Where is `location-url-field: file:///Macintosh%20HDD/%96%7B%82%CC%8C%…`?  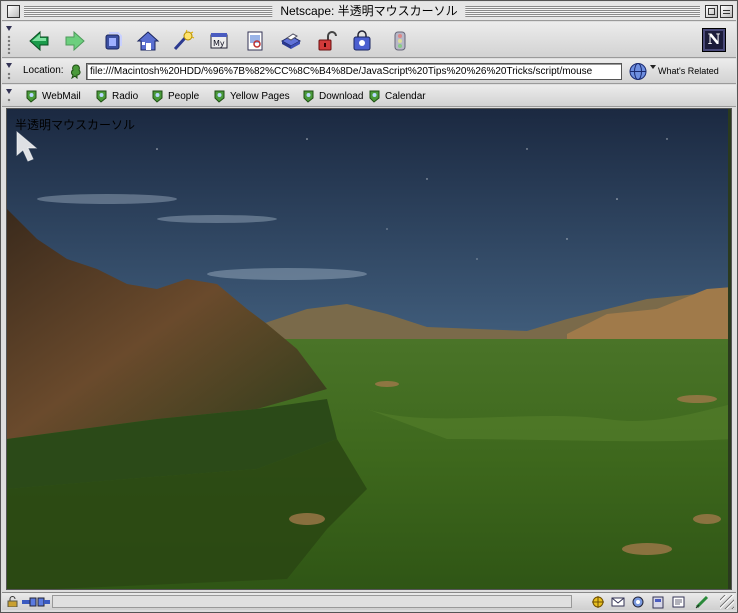 location-url-field: file:///Macintosh%20HDD/%96%7B%82%CC%8C%… is located at coordinates (354, 71).